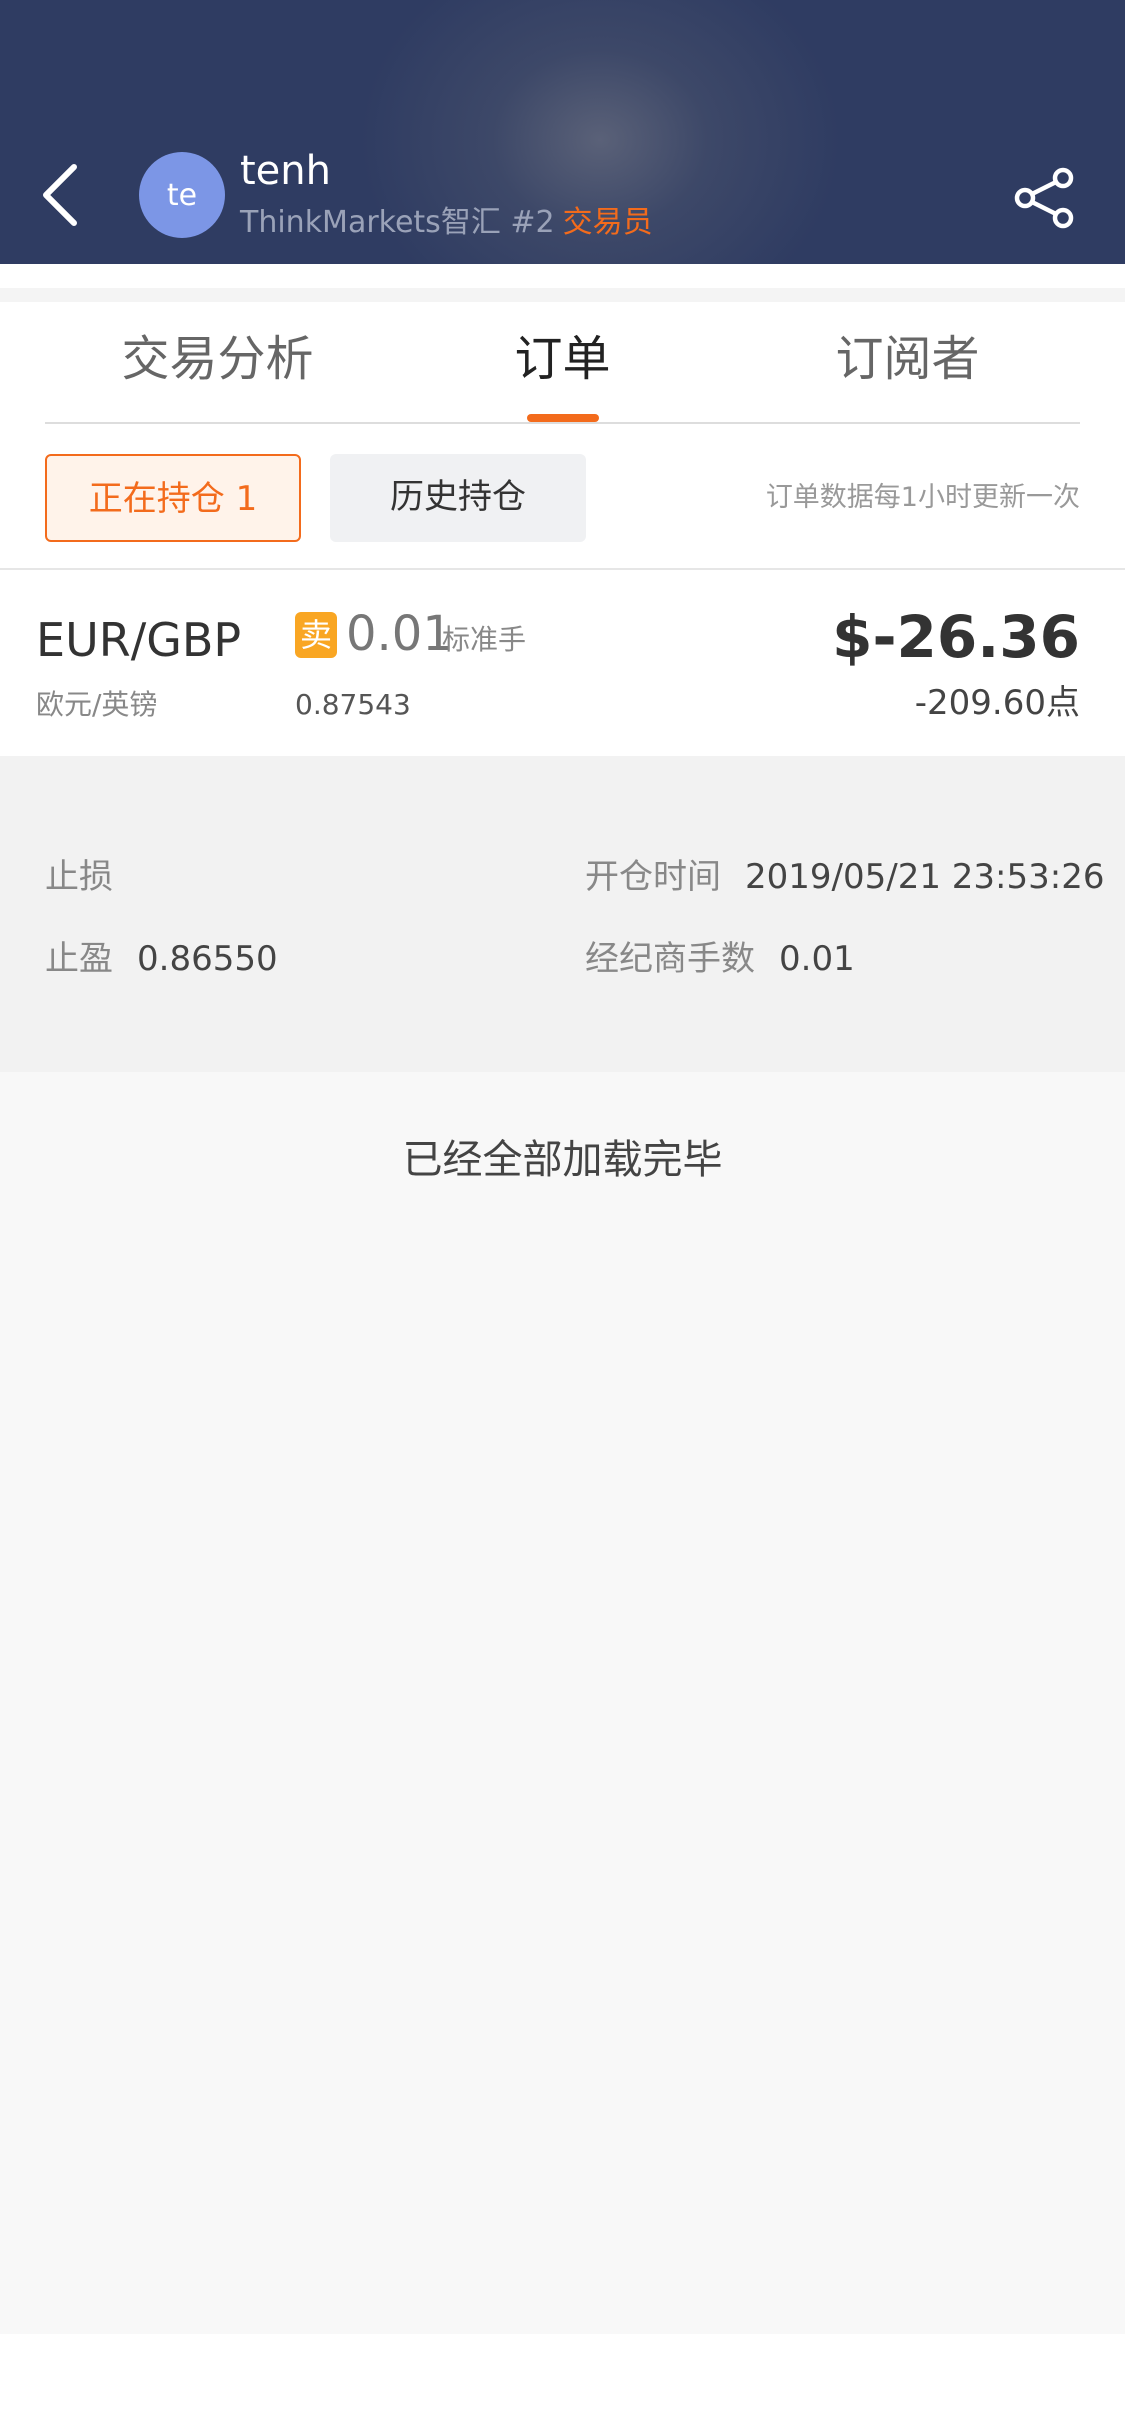 Image resolution: width=1125 pixels, height=2436 pixels. Describe the element at coordinates (562, 1160) in the screenshot. I see `all-loaded-message: 已经全部加载完毕` at that location.